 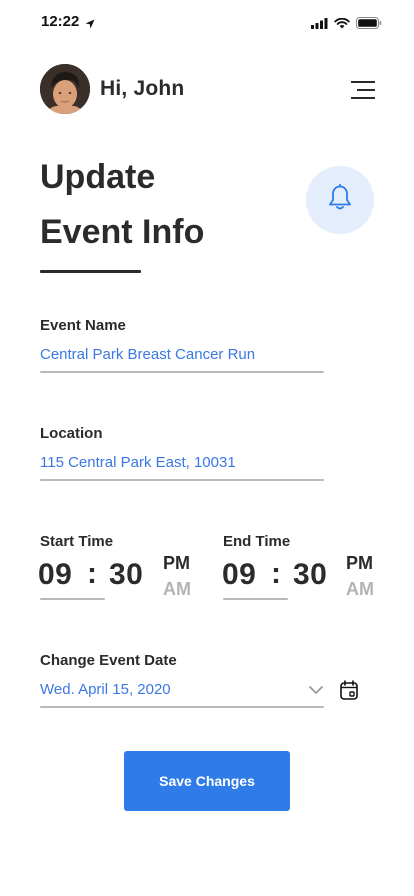 What do you see at coordinates (138, 462) in the screenshot?
I see `location-field: 115 Central Park East, 10031` at bounding box center [138, 462].